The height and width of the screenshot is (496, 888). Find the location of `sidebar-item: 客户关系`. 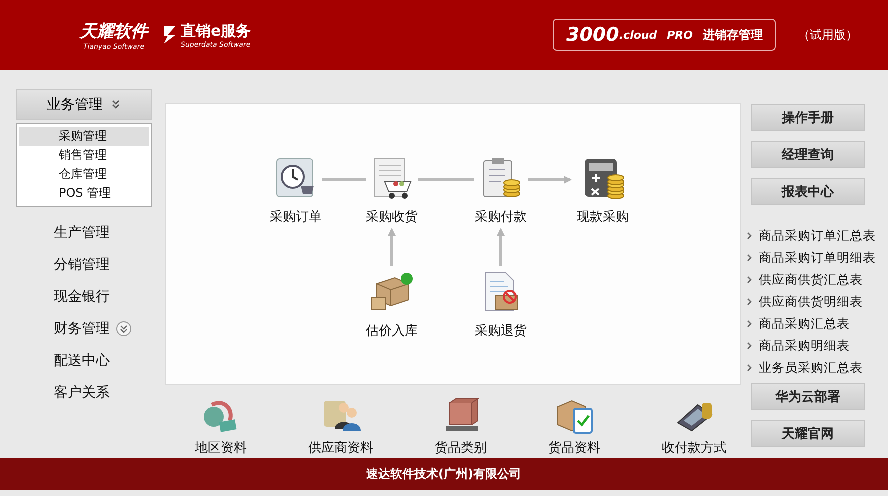

sidebar-item: 客户关系 is located at coordinates (84, 393).